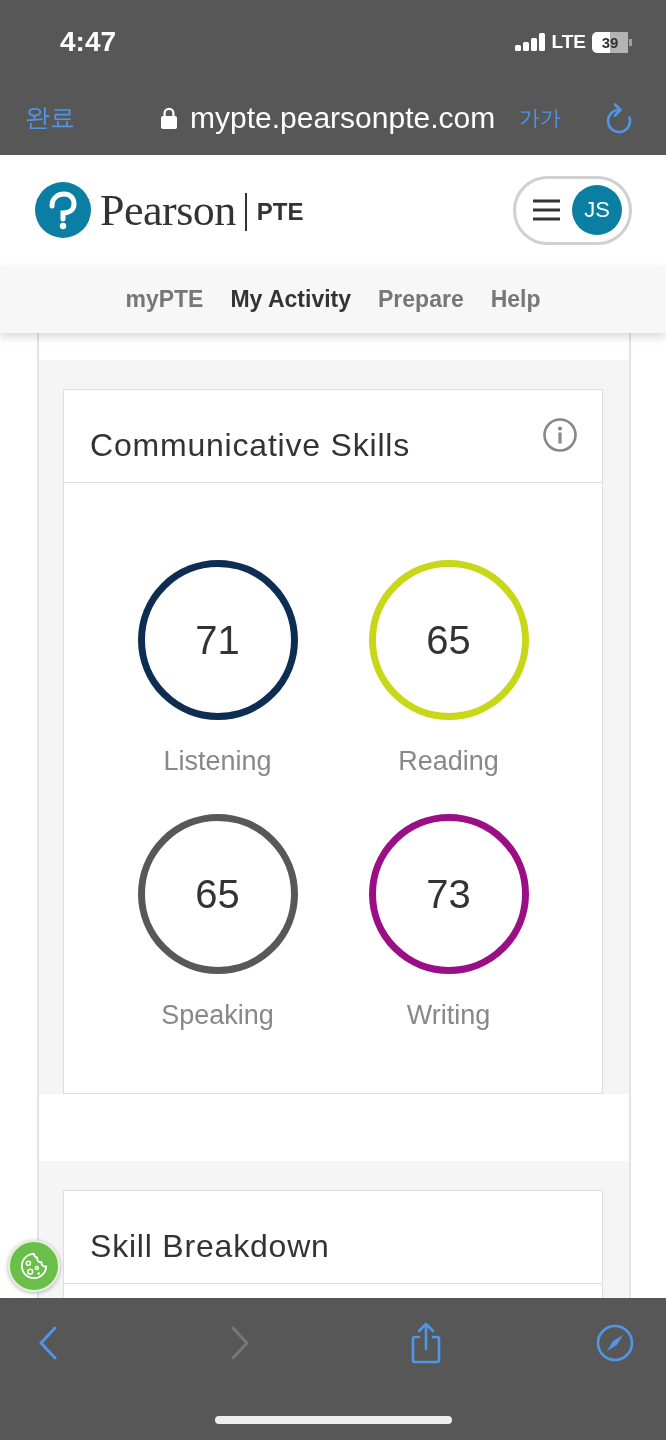  Describe the element at coordinates (530, 42) in the screenshot. I see `signal-icon` at that location.